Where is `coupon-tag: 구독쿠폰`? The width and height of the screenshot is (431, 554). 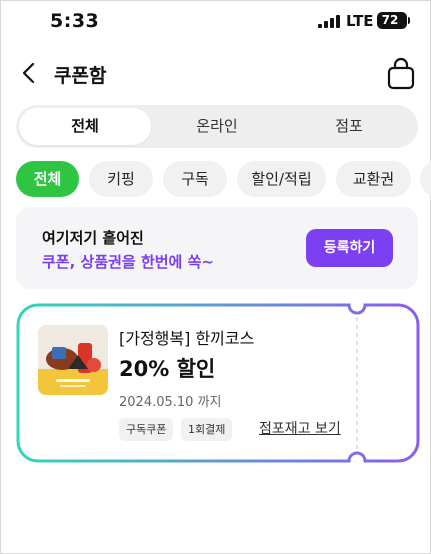 coupon-tag: 구독쿠폰 is located at coordinates (146, 429).